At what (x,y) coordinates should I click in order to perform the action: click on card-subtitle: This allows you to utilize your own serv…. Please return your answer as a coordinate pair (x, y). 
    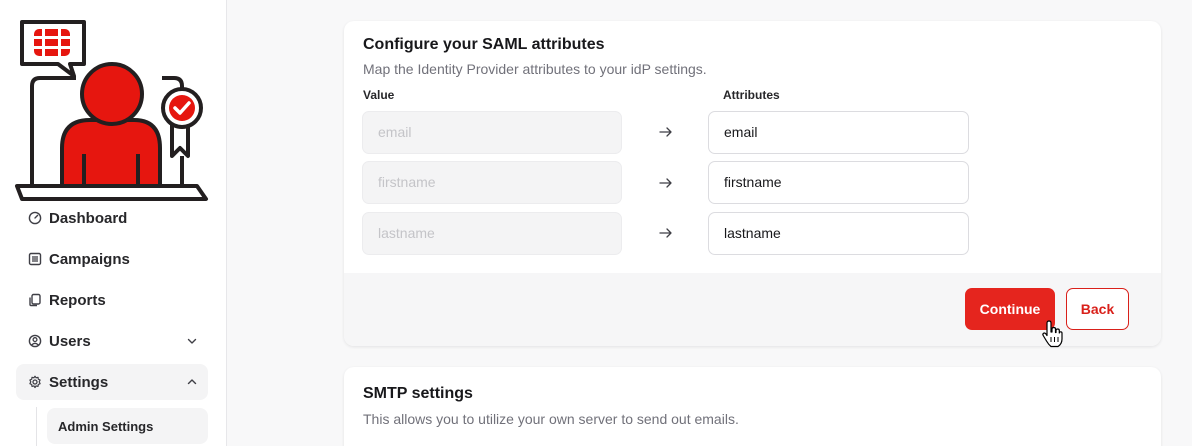
    Looking at the image, I should click on (551, 419).